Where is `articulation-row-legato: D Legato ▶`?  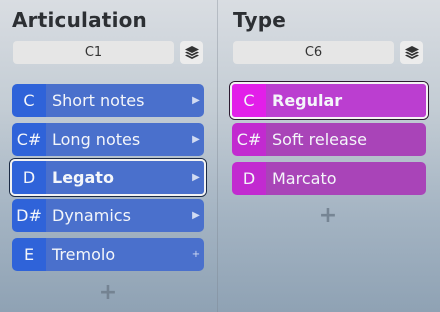 articulation-row-legato: D Legato ▶ is located at coordinates (108, 177).